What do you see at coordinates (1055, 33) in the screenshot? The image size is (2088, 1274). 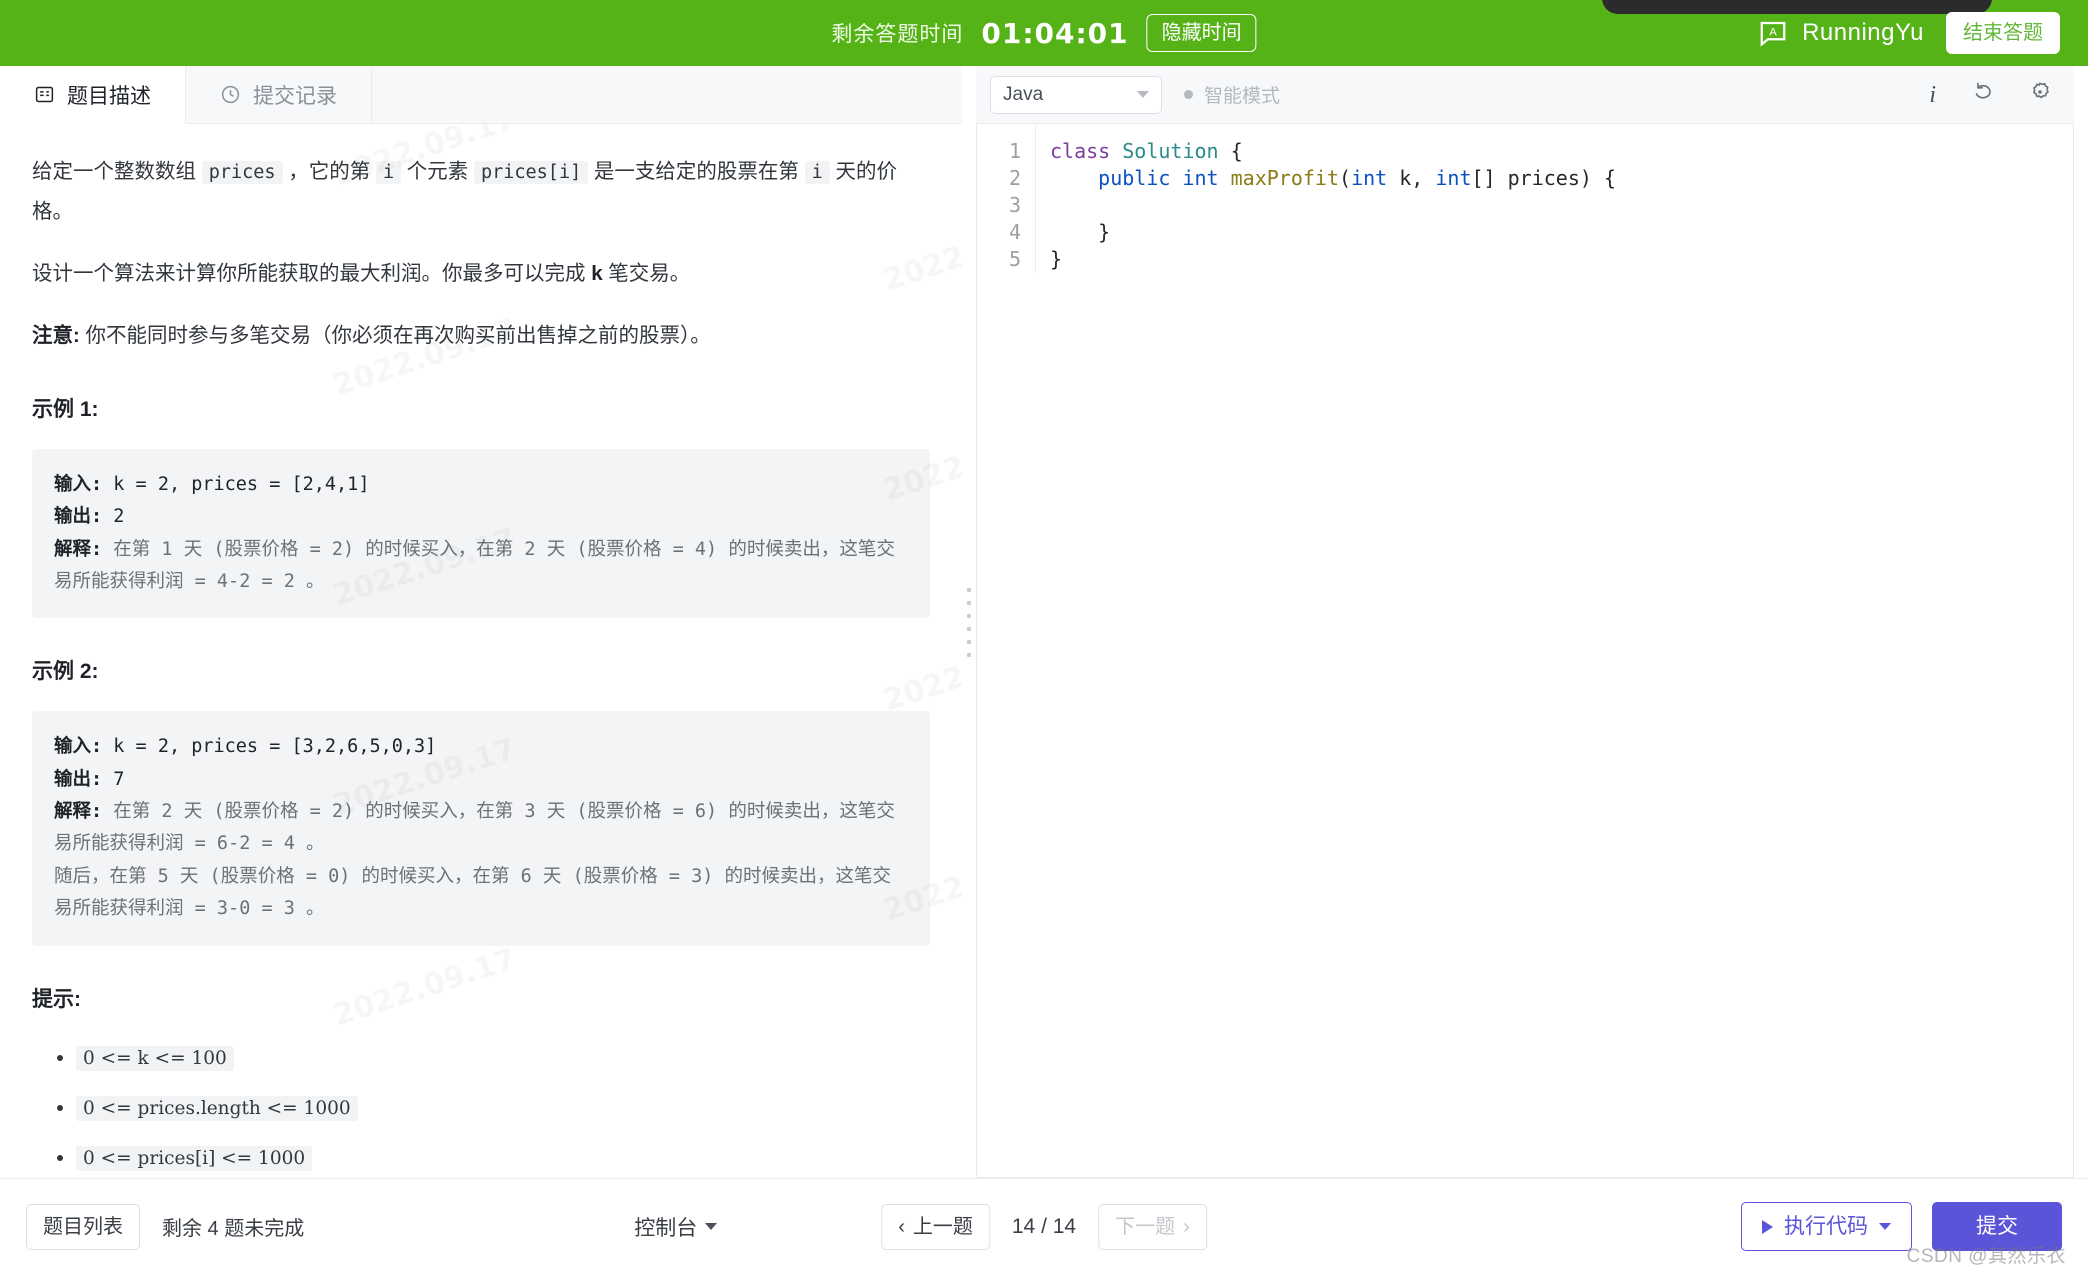 I see `timer-value: 01:04:01` at bounding box center [1055, 33].